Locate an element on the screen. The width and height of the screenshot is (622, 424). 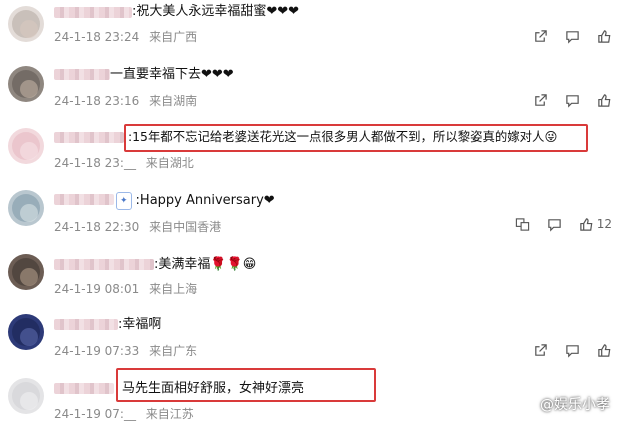
comment-text: ✦:Happy Anniversary❤ is located at coordinates (195, 201).